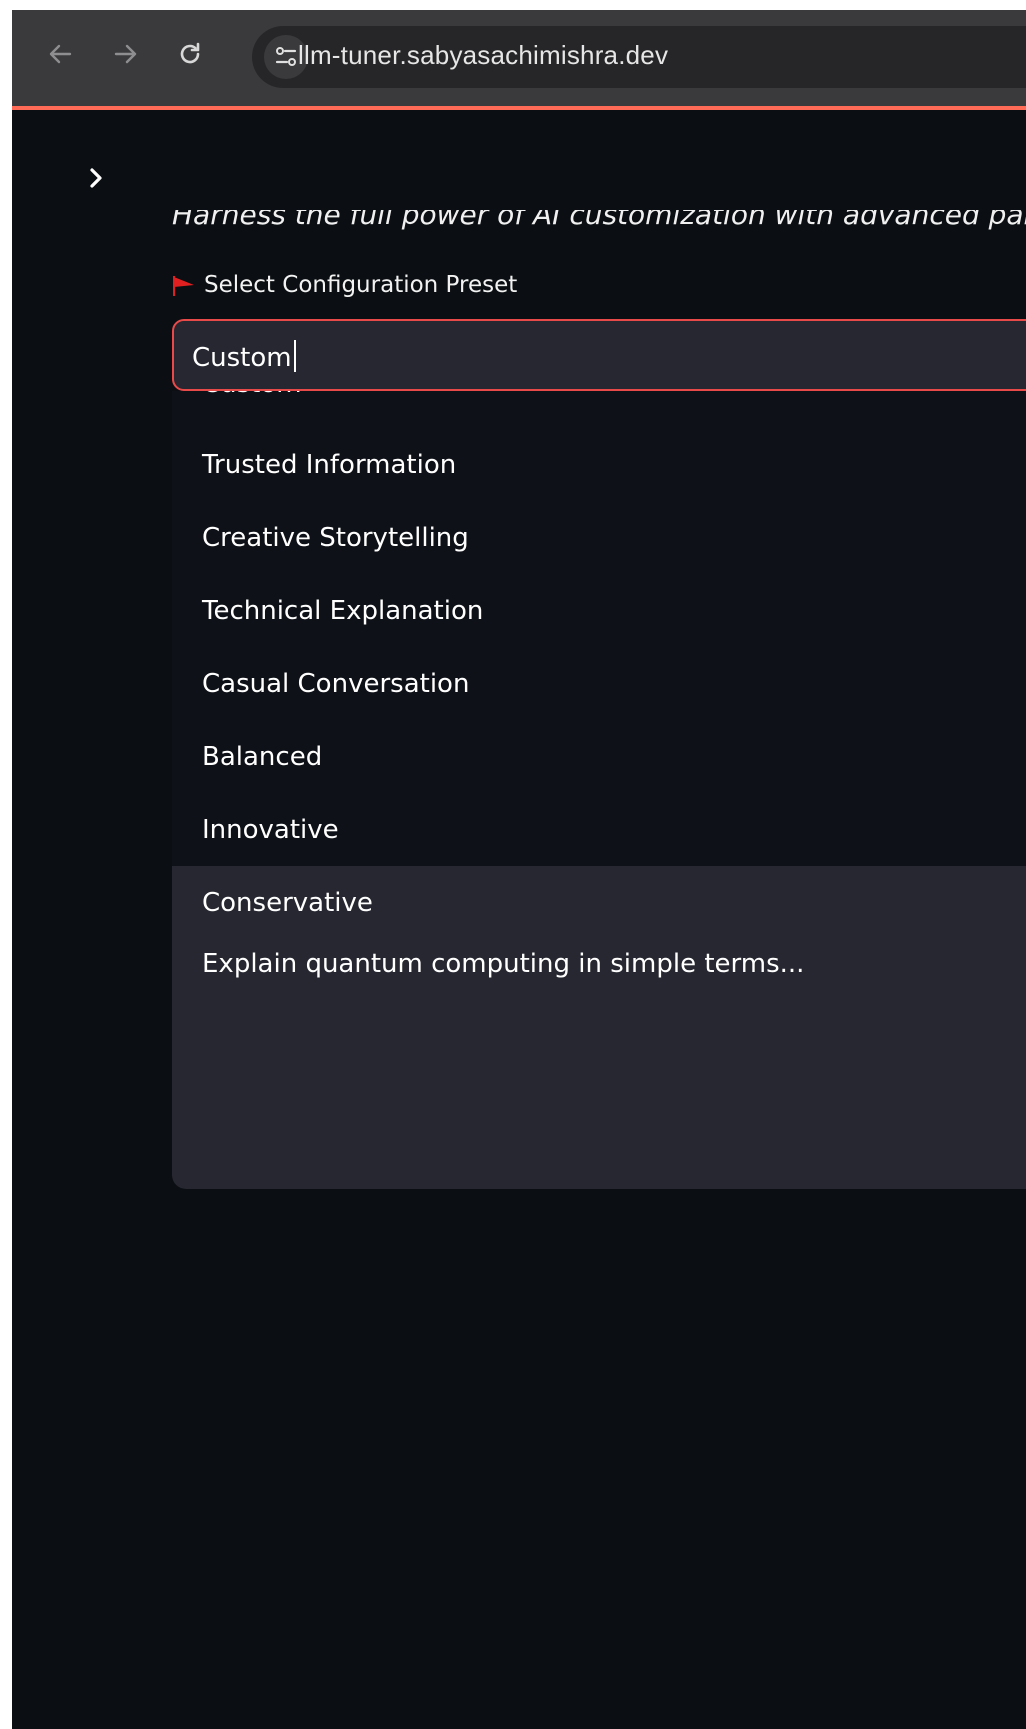 This screenshot has width=1026, height=1729. Describe the element at coordinates (599, 756) in the screenshot. I see `dropdown-option-balanced: Balanced` at that location.